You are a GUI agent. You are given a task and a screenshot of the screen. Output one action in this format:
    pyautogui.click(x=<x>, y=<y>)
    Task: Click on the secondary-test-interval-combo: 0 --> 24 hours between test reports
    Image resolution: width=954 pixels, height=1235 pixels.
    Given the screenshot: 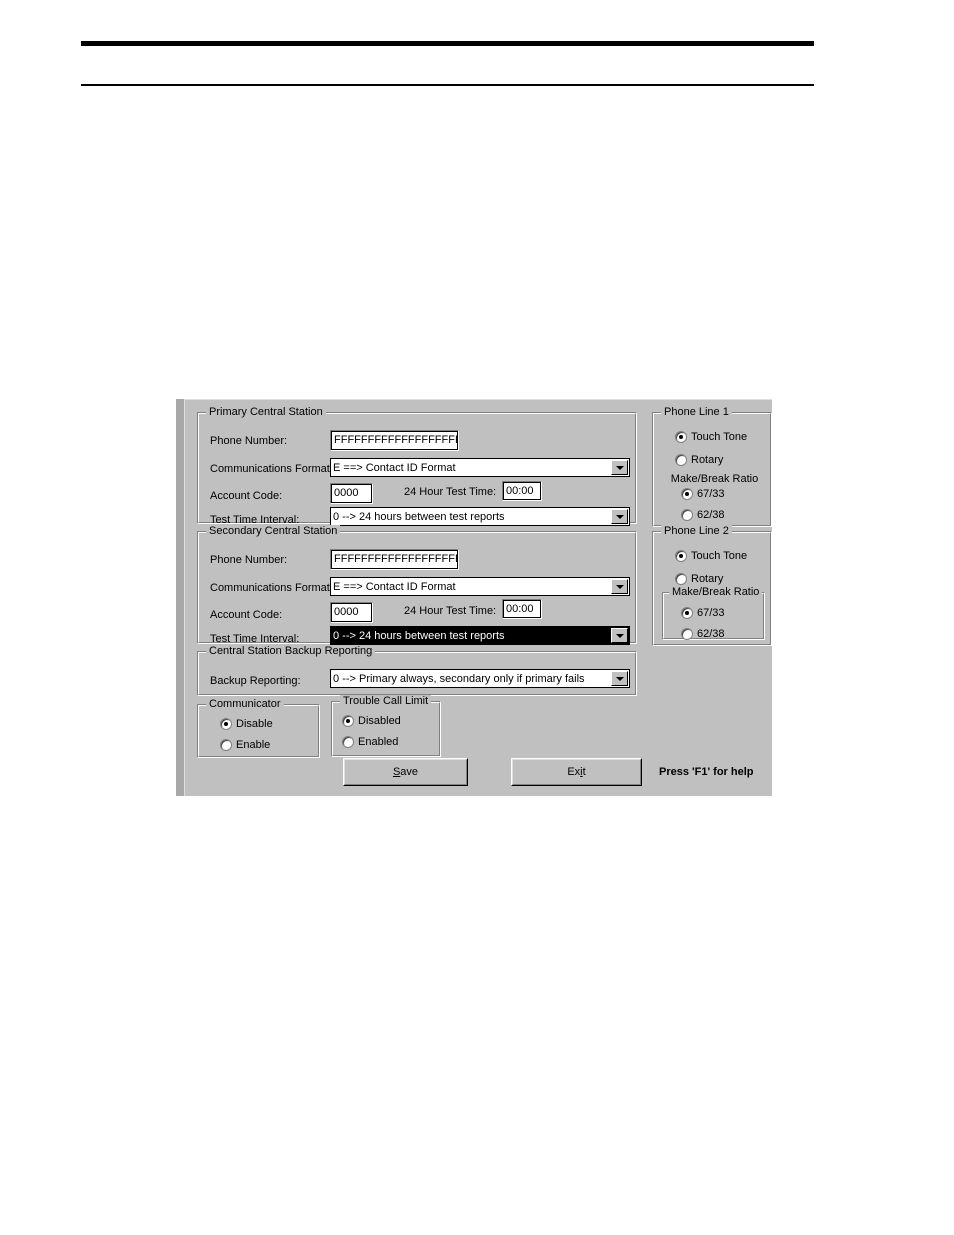 What is the action you would take?
    pyautogui.click(x=480, y=635)
    